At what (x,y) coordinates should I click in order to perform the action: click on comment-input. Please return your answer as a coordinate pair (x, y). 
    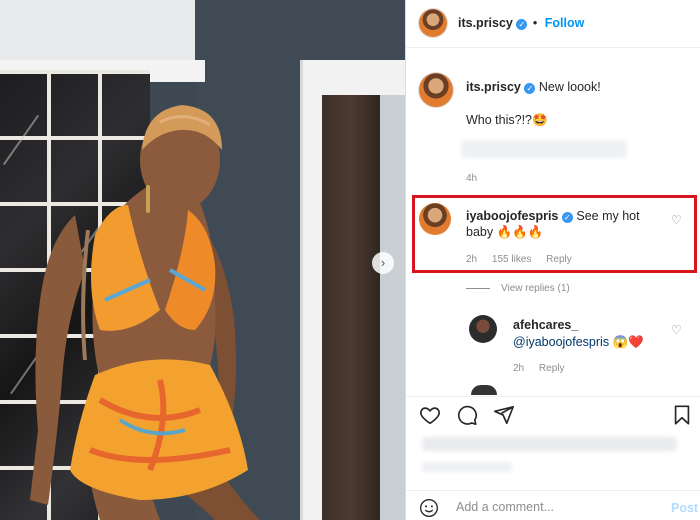
    Looking at the image, I should click on (556, 507).